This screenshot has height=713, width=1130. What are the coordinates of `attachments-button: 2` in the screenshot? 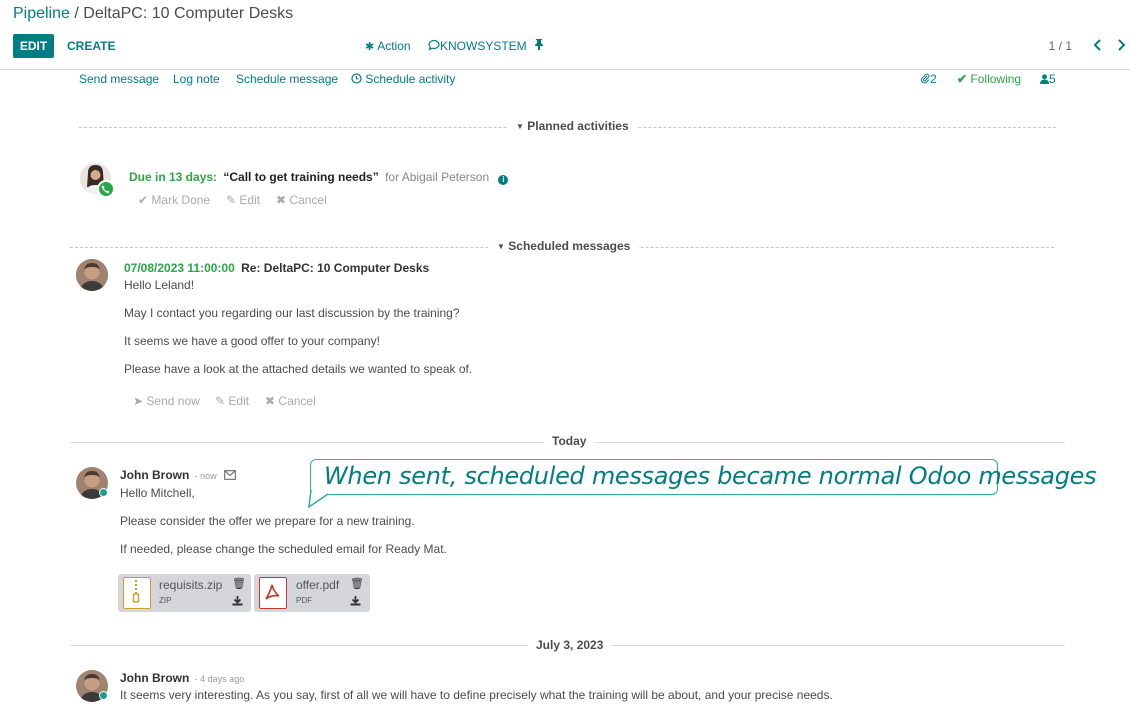 It's located at (928, 79).